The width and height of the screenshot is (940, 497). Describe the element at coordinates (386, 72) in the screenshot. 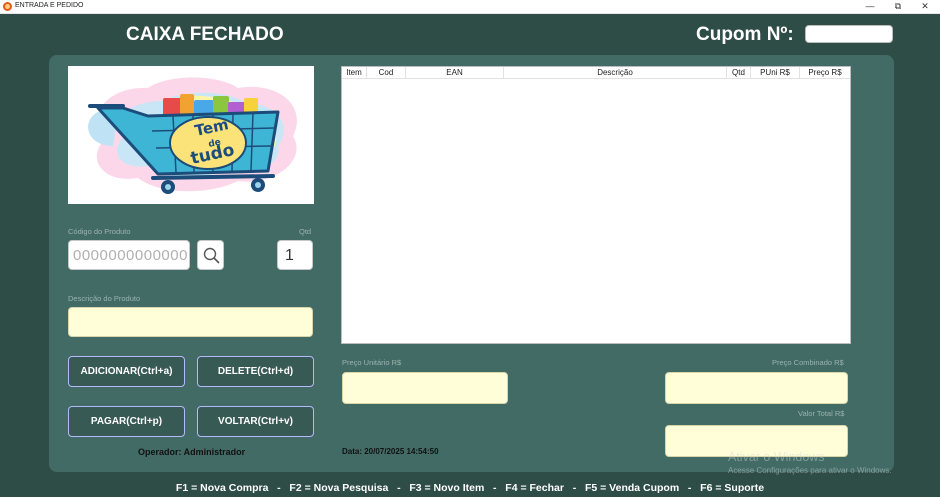

I see `column-header-cod: Cod` at that location.